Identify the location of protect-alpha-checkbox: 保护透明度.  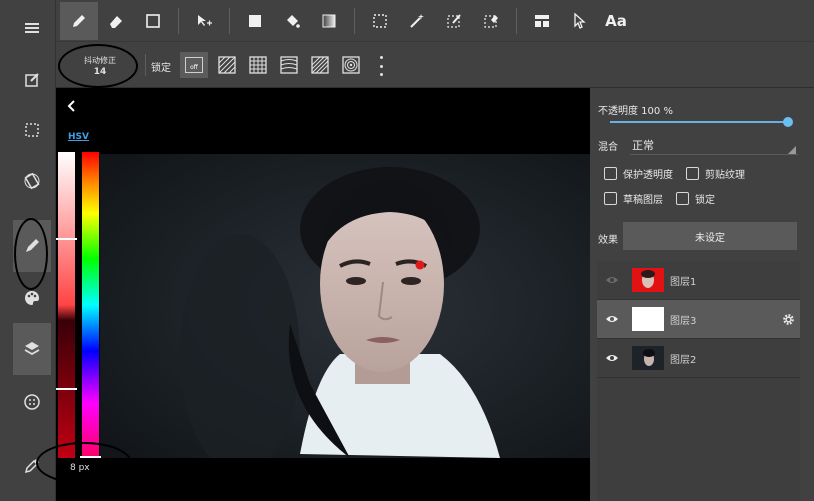
(638, 173).